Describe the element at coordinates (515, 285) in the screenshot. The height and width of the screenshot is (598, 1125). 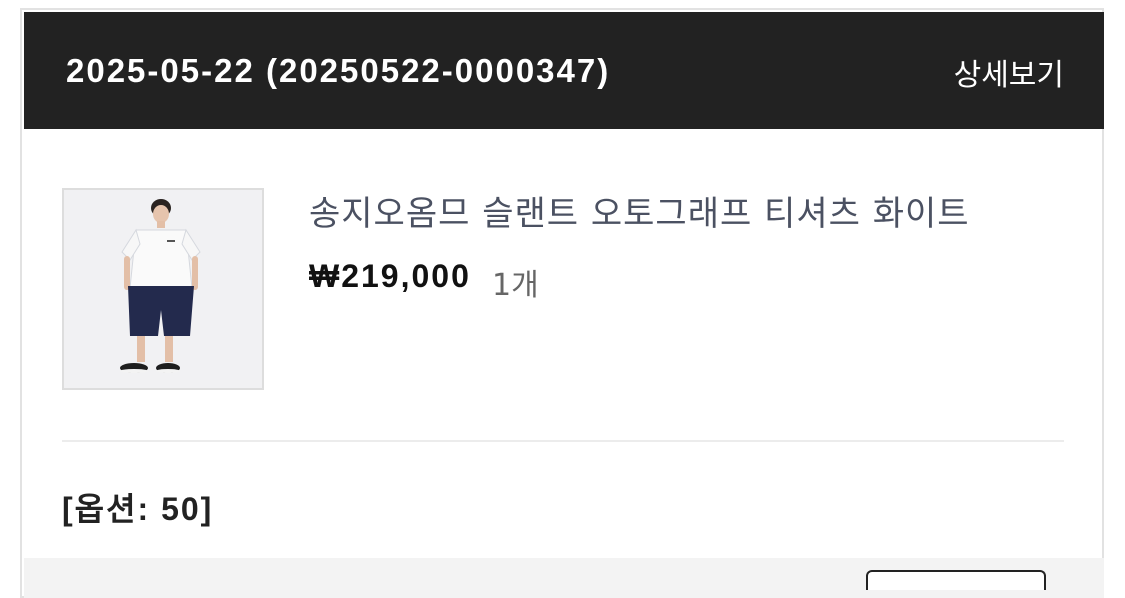
I see `product-quantity: 1개` at that location.